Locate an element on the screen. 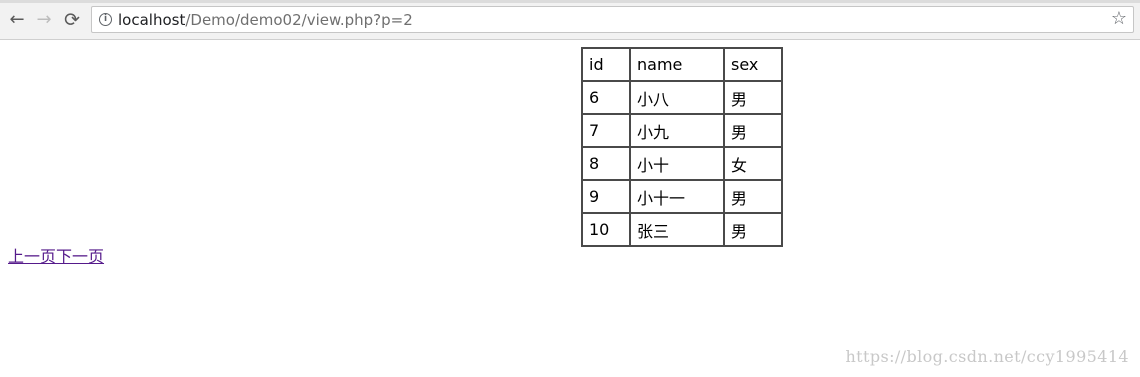  table-header-row: id name sex is located at coordinates (682, 64).